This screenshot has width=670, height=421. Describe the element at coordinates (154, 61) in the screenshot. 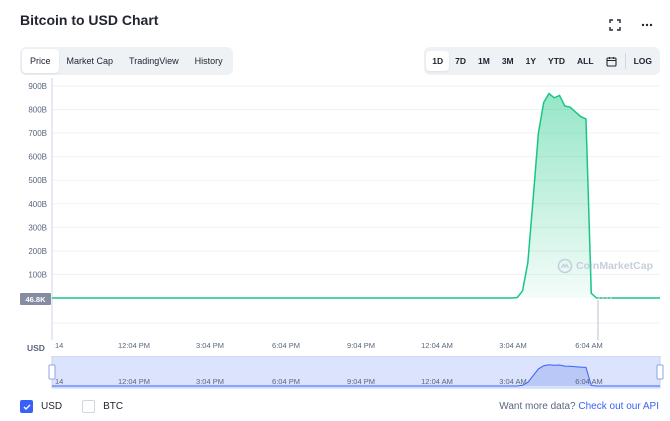

I see `tab-tradingview: TradingView` at that location.